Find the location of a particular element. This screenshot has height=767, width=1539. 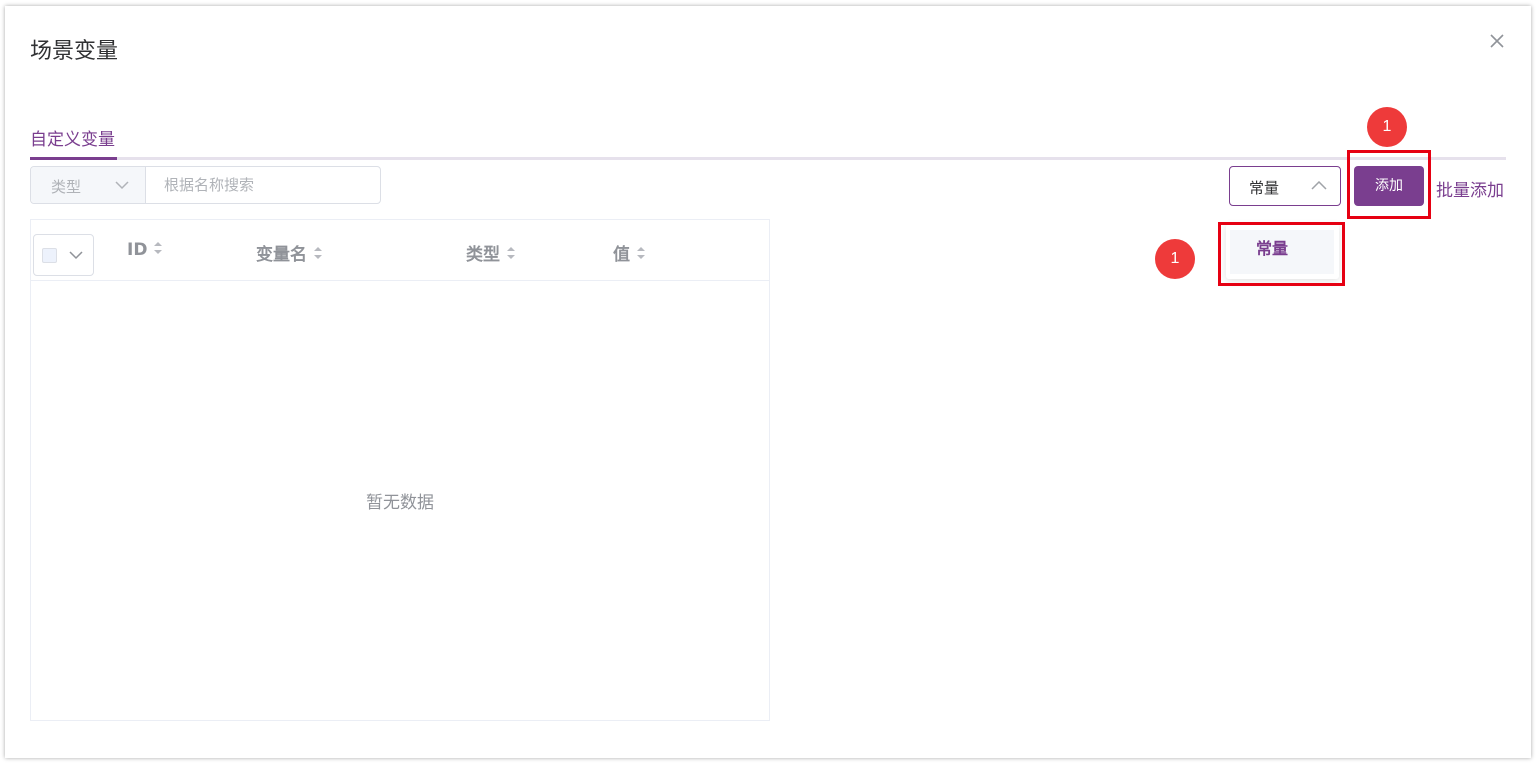

column-header-type: 类型 is located at coordinates (491, 252).